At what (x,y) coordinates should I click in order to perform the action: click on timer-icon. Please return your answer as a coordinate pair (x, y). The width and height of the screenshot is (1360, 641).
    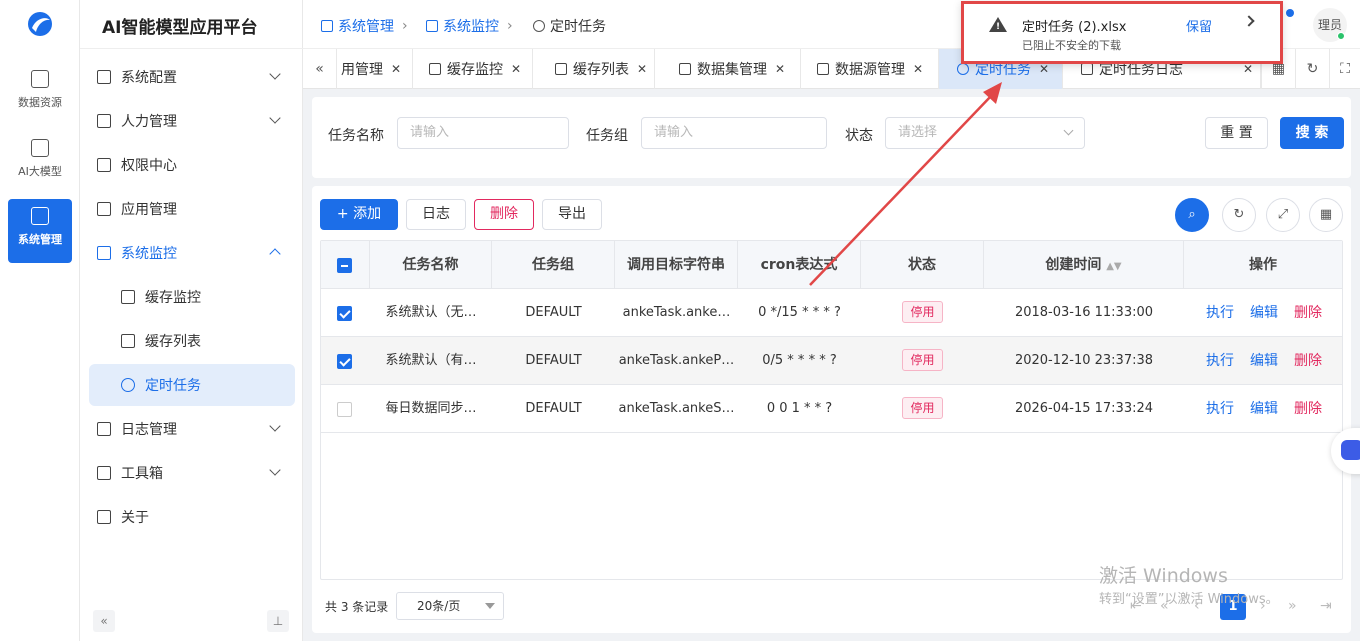
    Looking at the image, I should click on (539, 26).